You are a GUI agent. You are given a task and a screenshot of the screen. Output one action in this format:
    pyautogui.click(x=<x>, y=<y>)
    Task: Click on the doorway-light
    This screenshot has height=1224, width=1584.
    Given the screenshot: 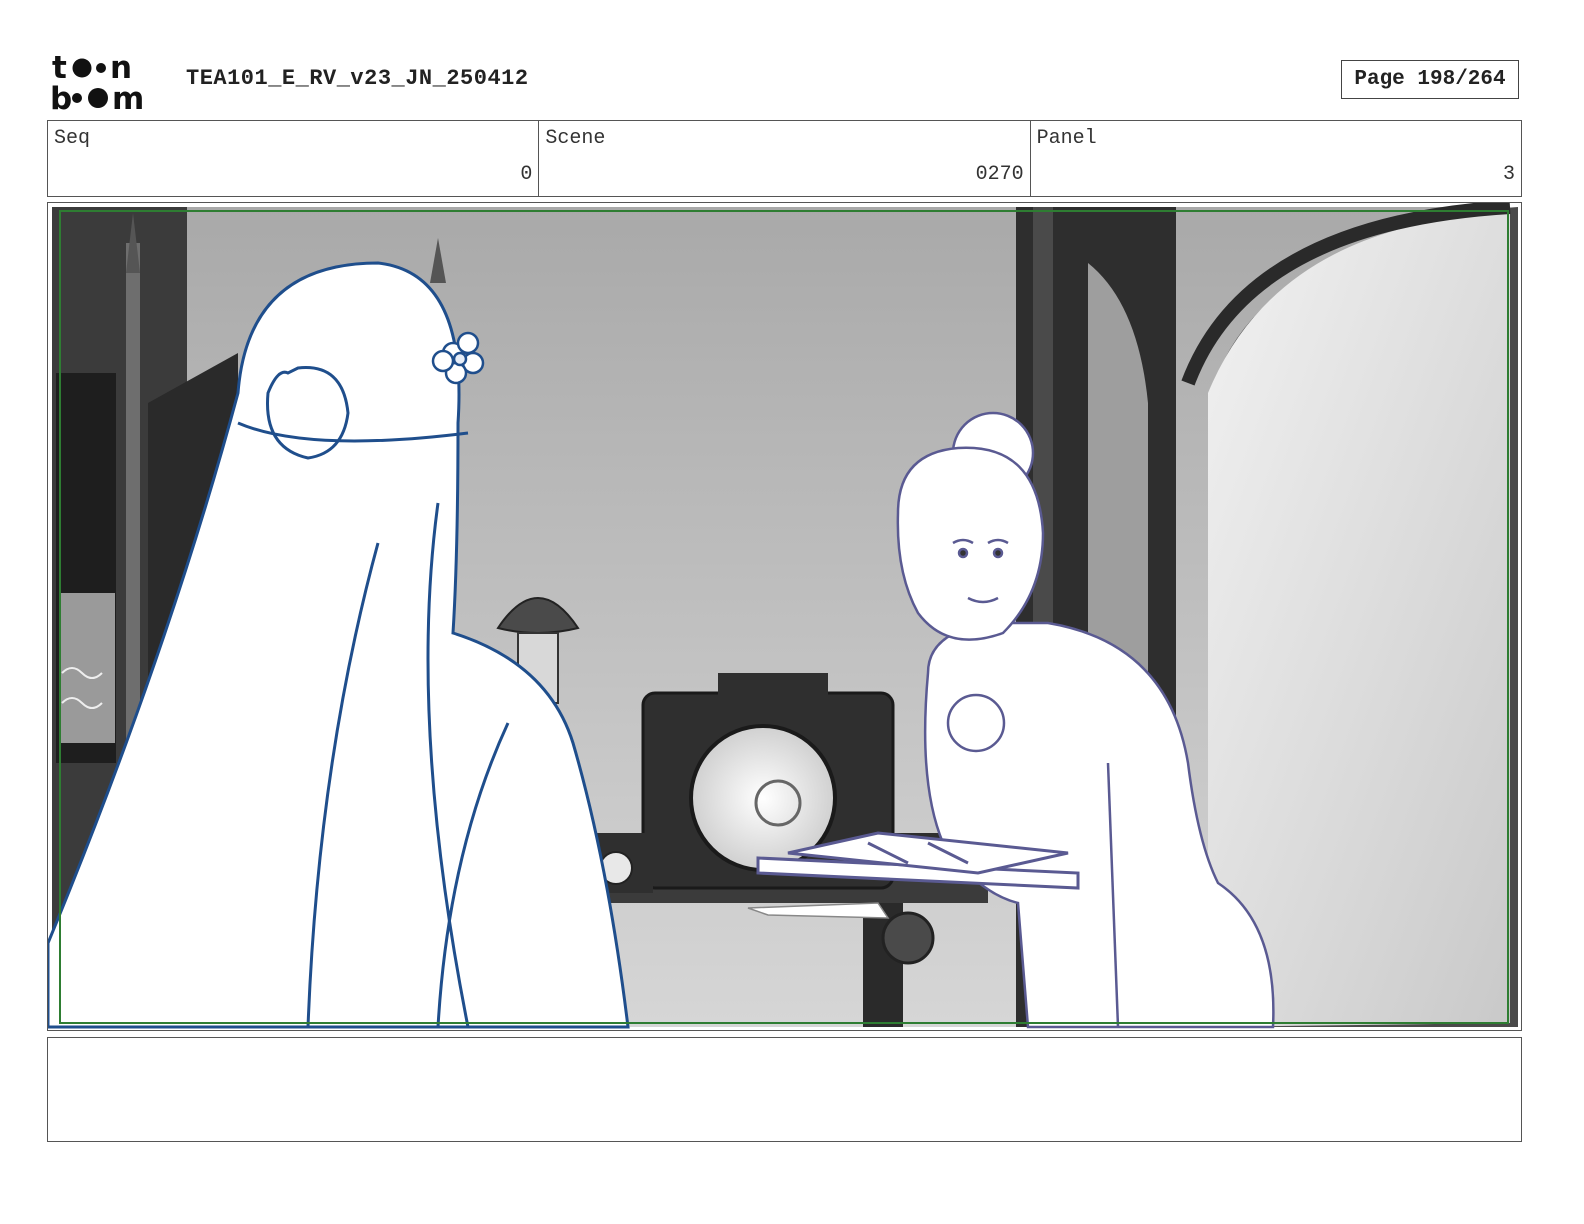 What is the action you would take?
    pyautogui.click(x=1359, y=620)
    